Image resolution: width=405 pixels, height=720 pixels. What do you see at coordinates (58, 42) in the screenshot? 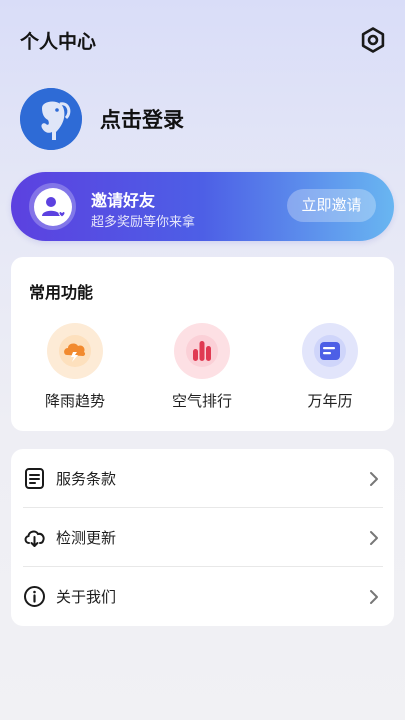
I see `page-title: 个人中心` at bounding box center [58, 42].